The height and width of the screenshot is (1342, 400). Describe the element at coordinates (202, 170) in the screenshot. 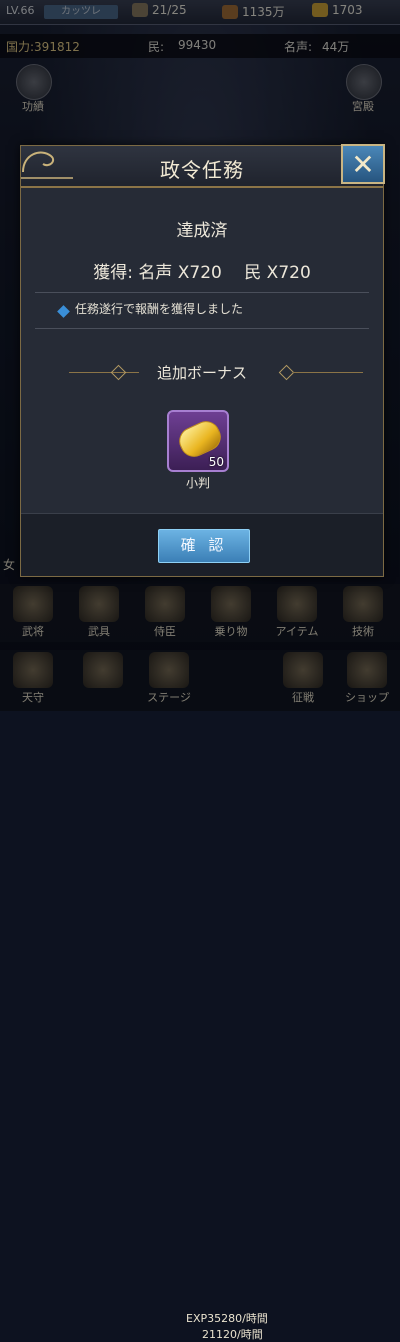

I see `dialog-title: 政令任務` at that location.